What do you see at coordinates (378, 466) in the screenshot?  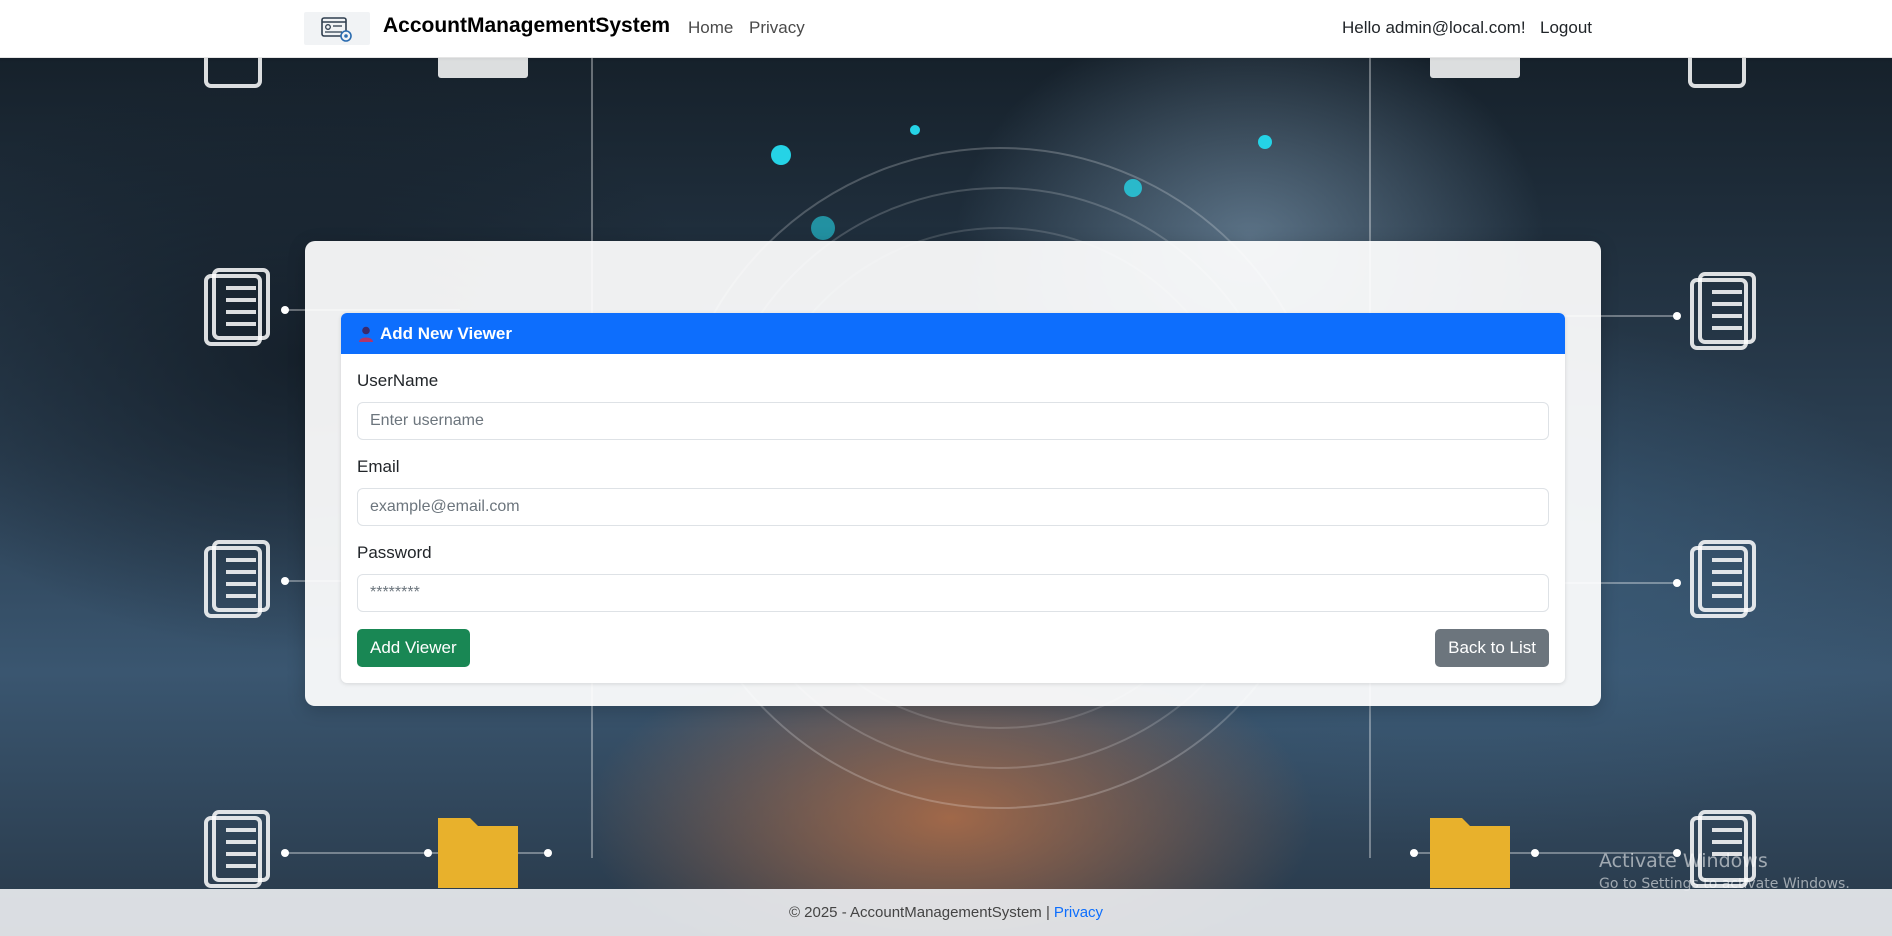 I see `email-label: Email` at bounding box center [378, 466].